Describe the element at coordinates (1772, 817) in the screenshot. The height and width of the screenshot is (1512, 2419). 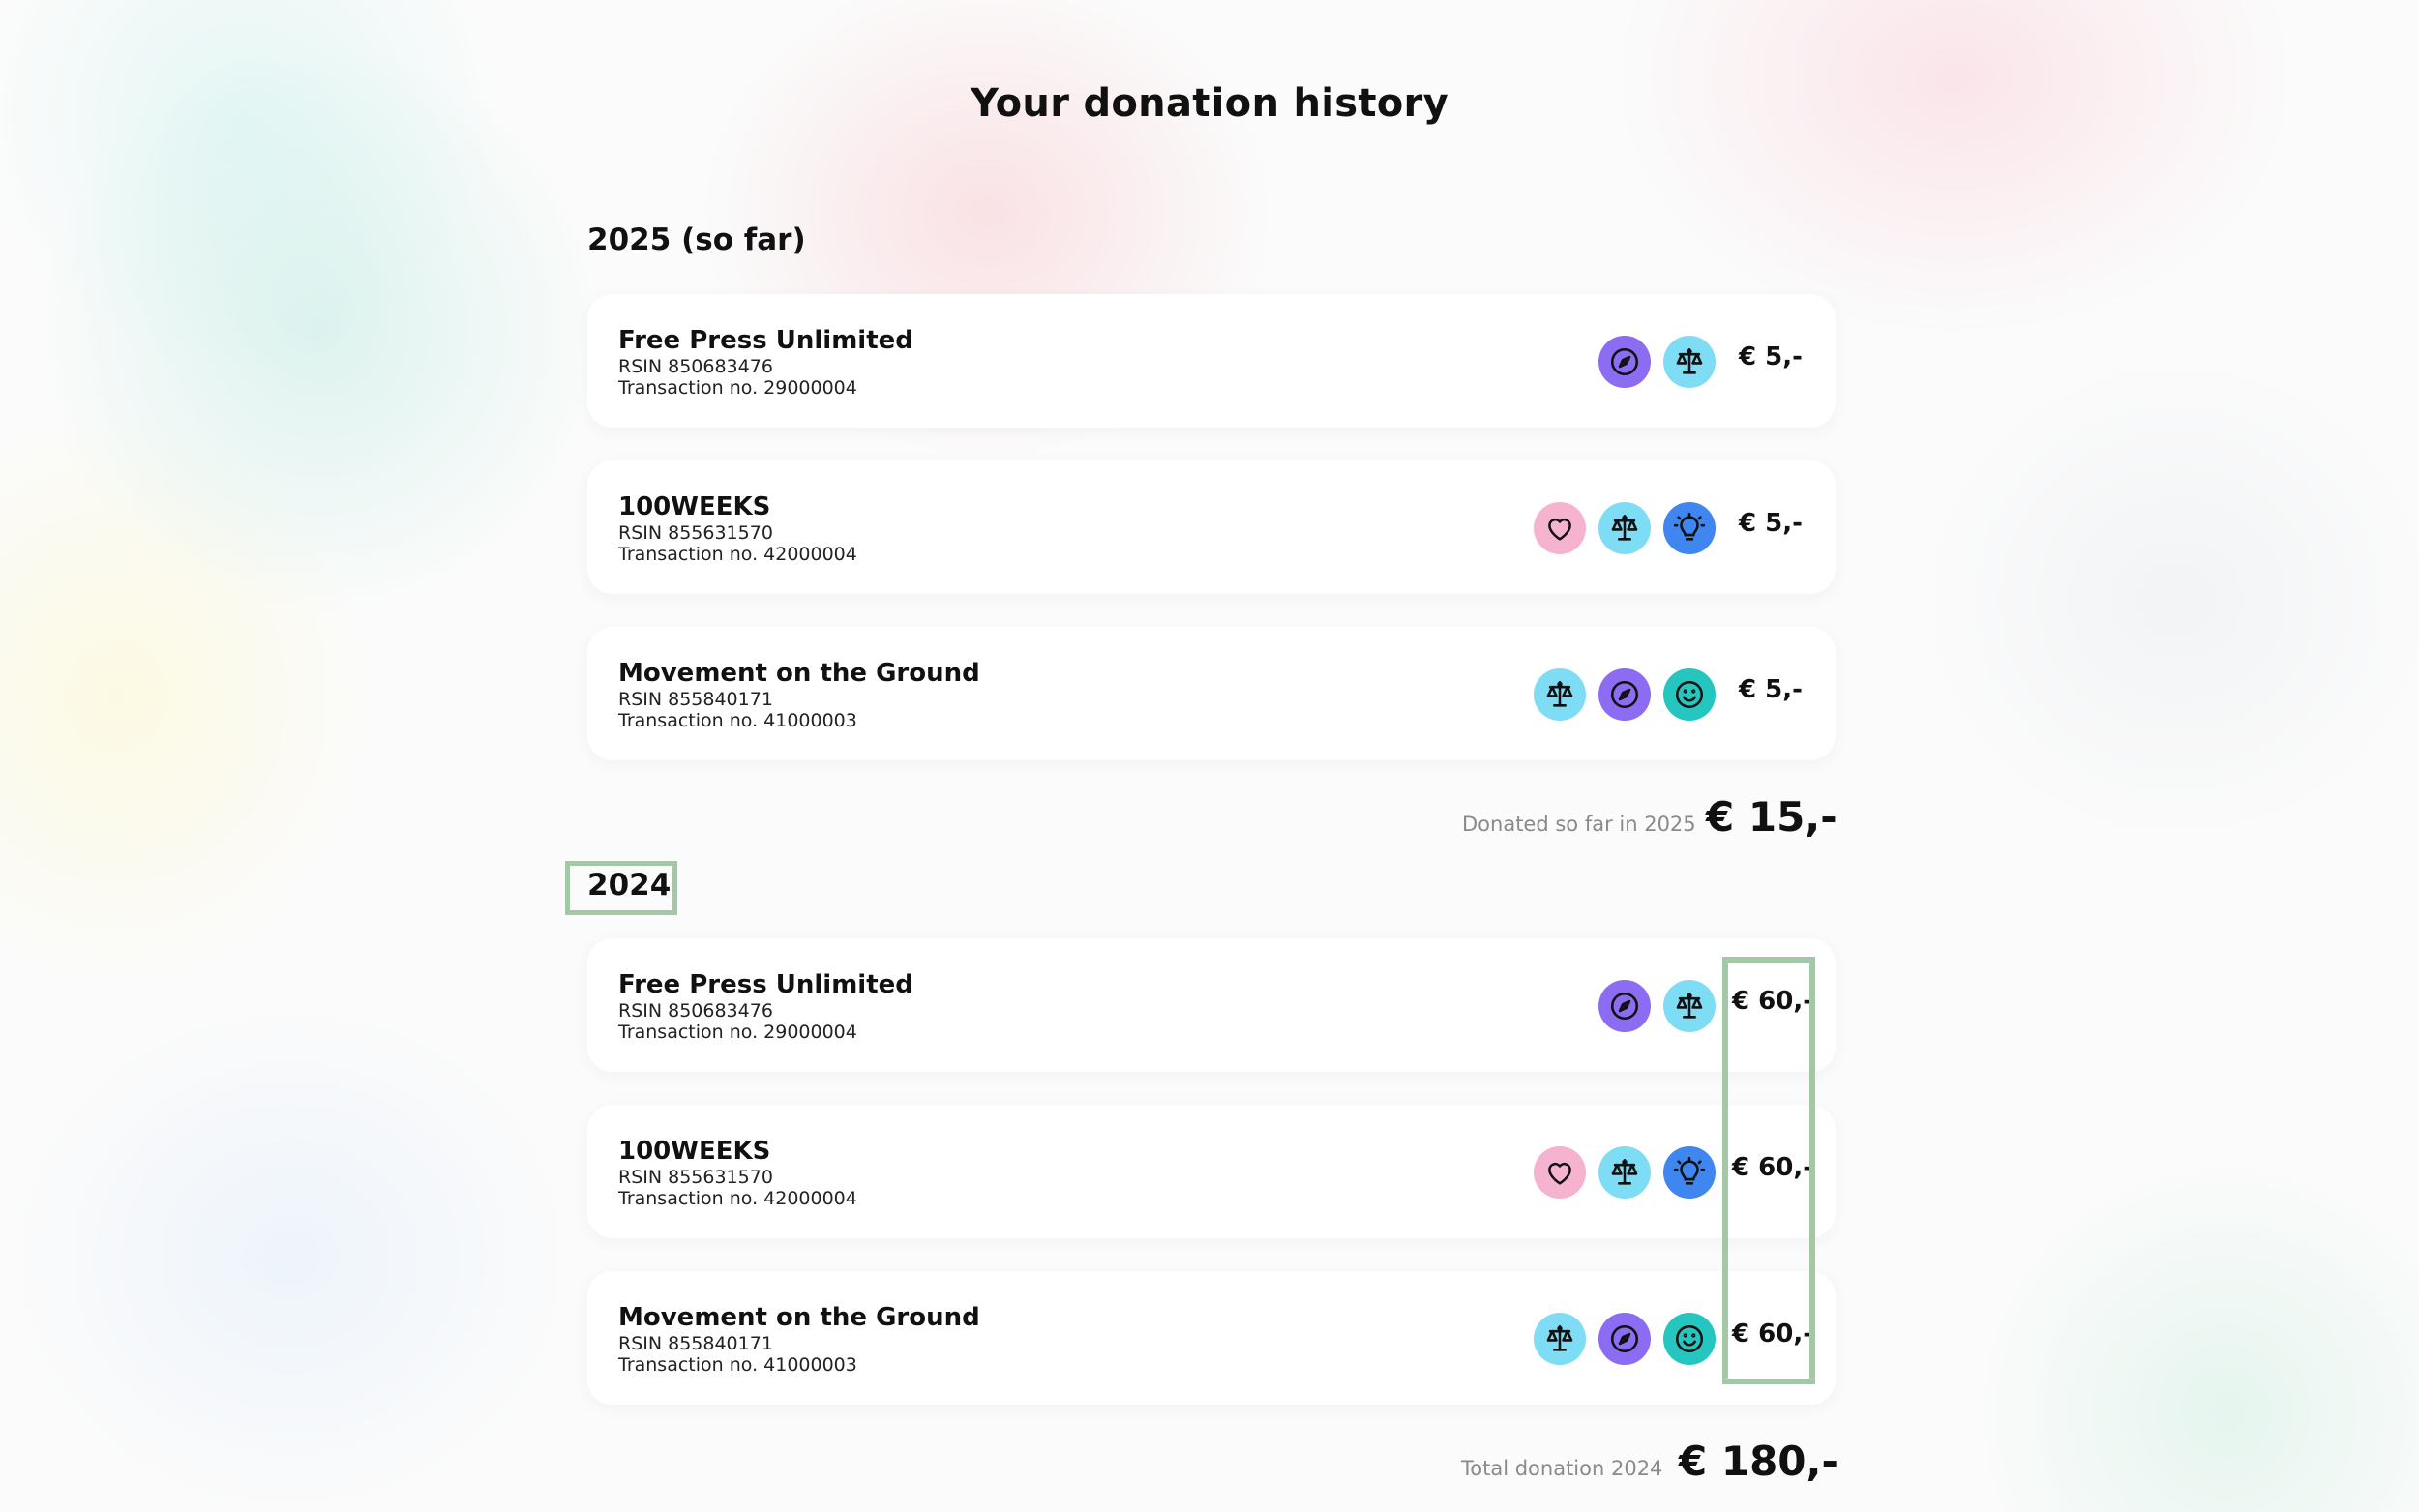
I see `year-total-value: € 15,-` at that location.